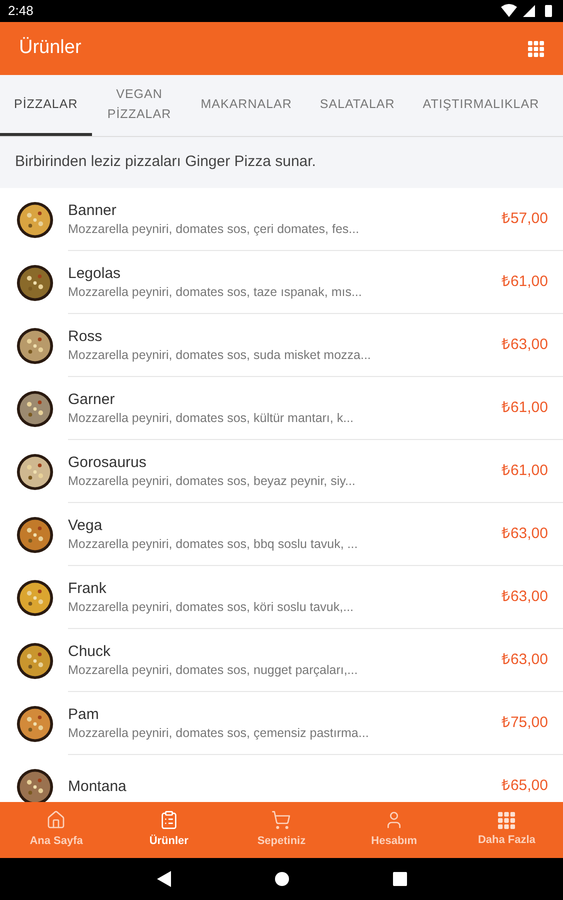 This screenshot has width=563, height=900. Describe the element at coordinates (524, 722) in the screenshot. I see `product-price: ₺75,00` at that location.